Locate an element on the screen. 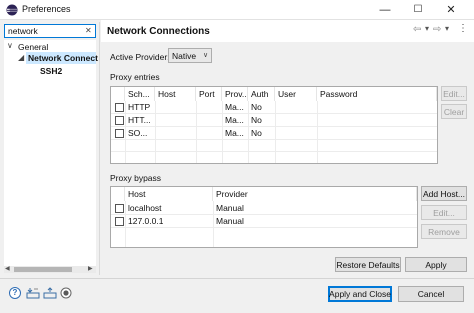  chevron-down-icon: ∨ is located at coordinates (206, 55).